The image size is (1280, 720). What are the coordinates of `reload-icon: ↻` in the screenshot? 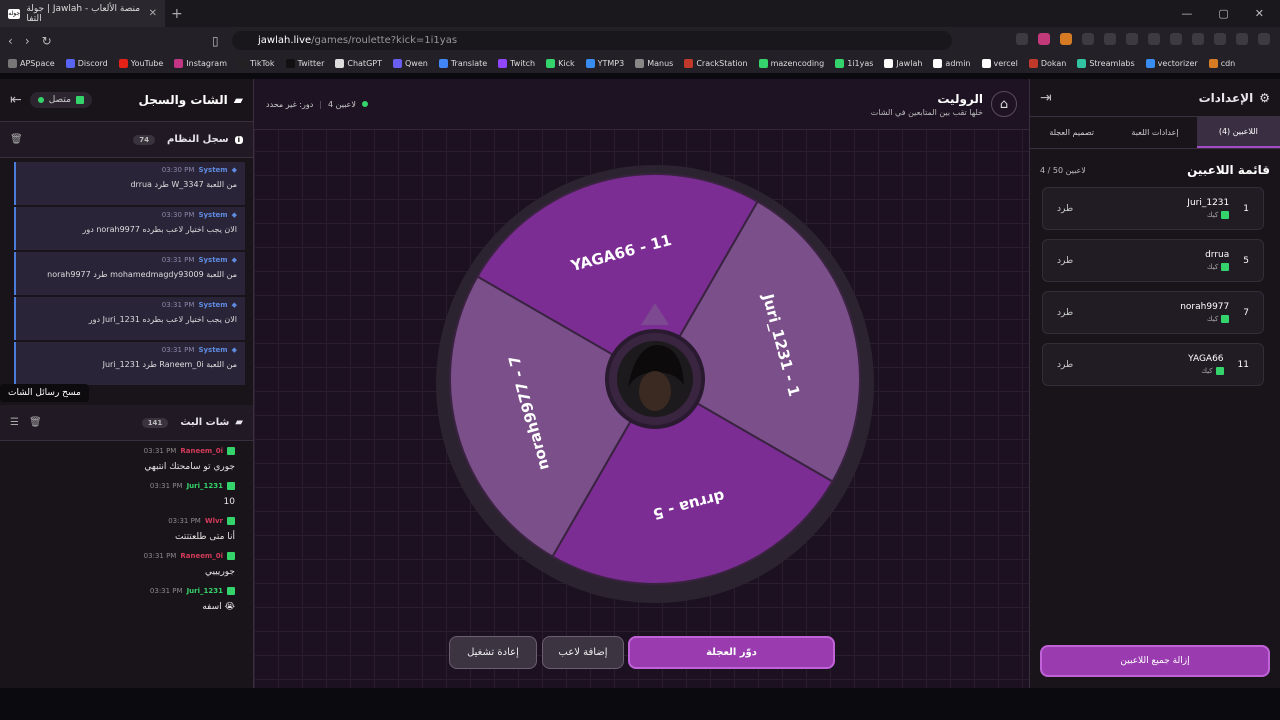 It's located at (47, 41).